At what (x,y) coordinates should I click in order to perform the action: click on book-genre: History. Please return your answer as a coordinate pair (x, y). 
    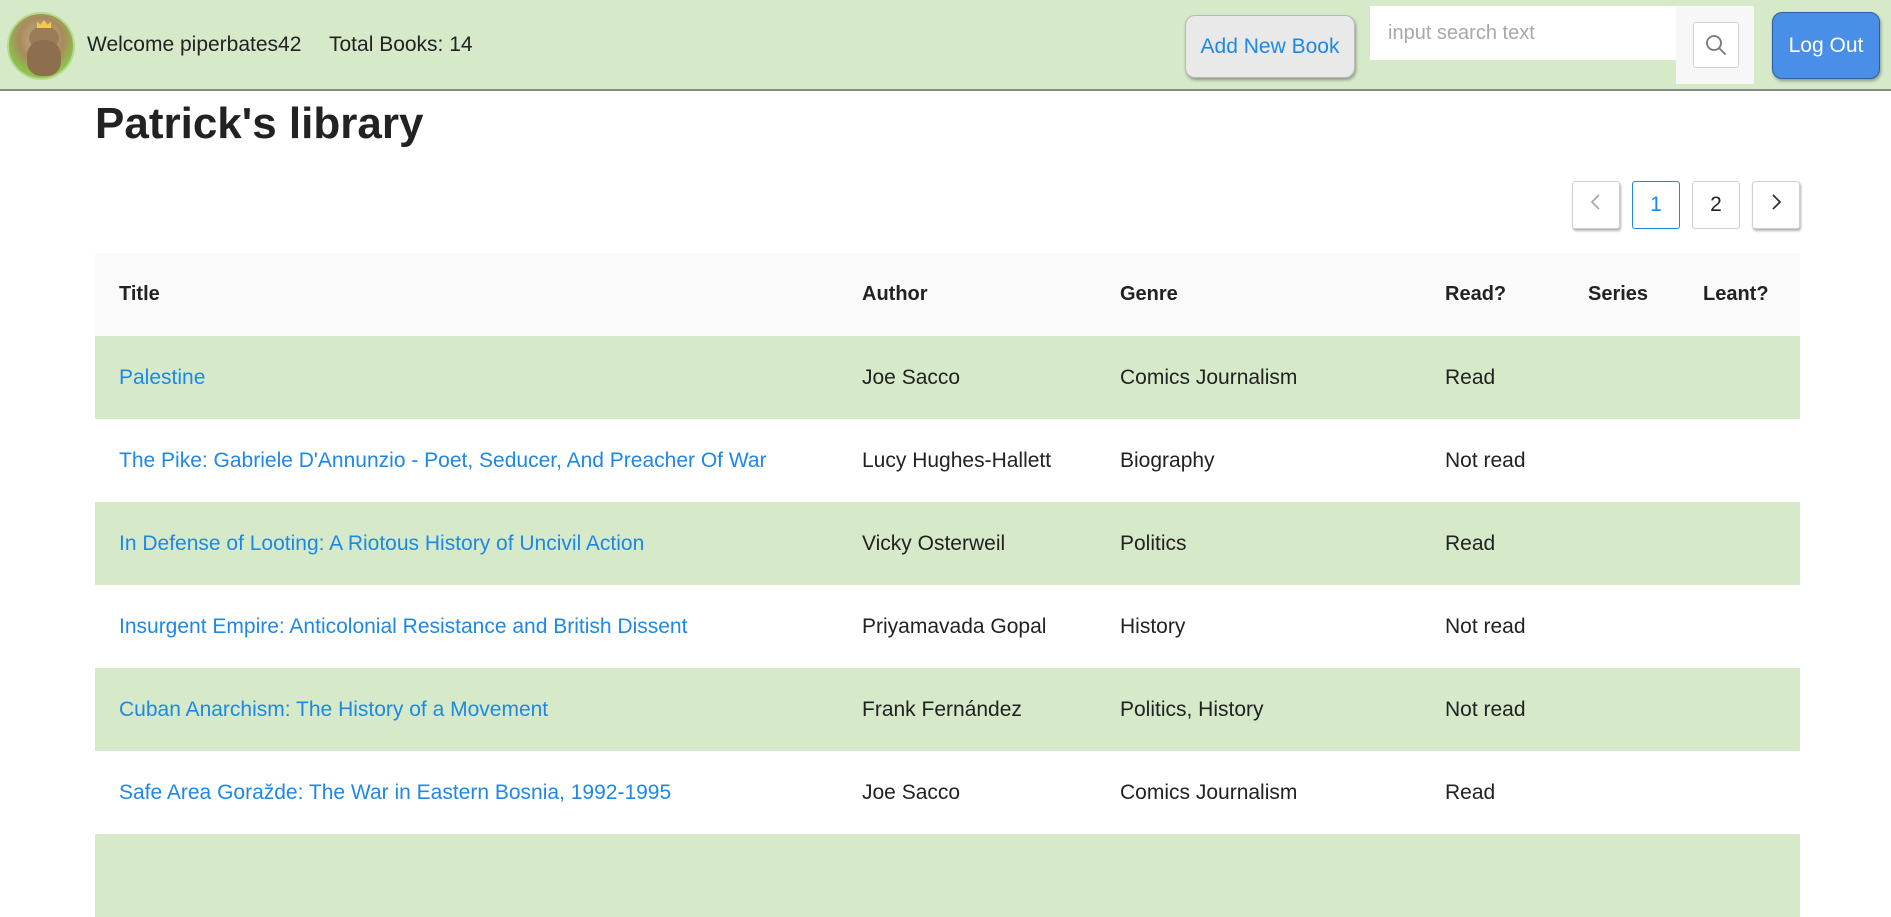
    Looking at the image, I should click on (1153, 626).